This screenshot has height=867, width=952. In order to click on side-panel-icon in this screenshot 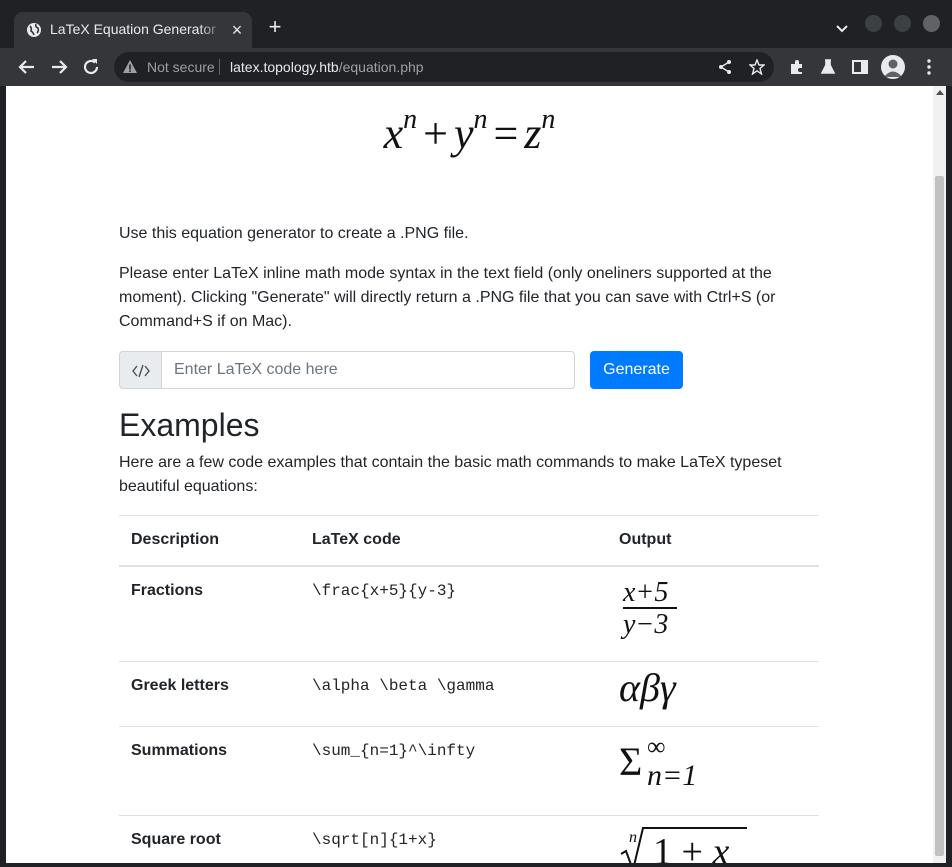, I will do `click(860, 67)`.